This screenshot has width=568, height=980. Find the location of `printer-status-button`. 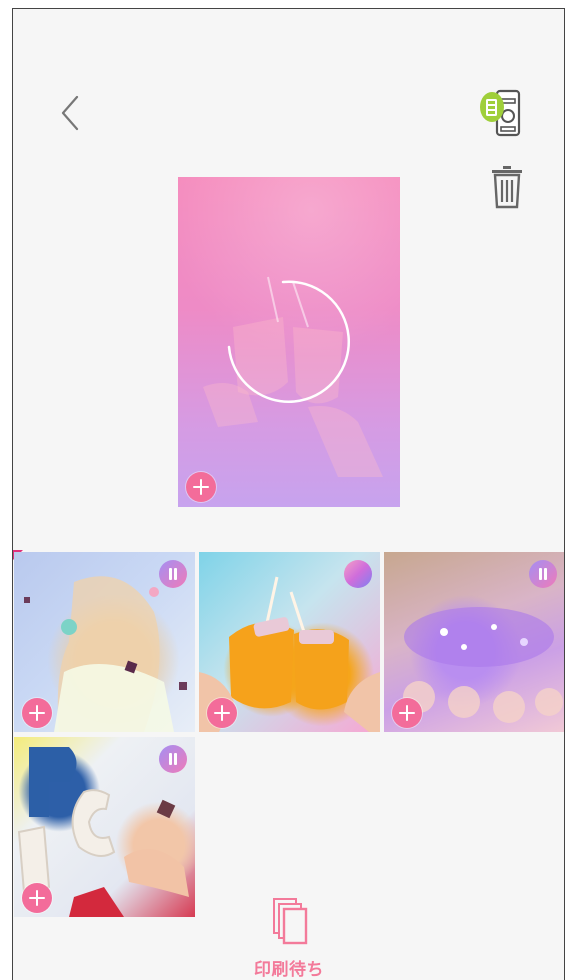

printer-status-button is located at coordinates (504, 114).